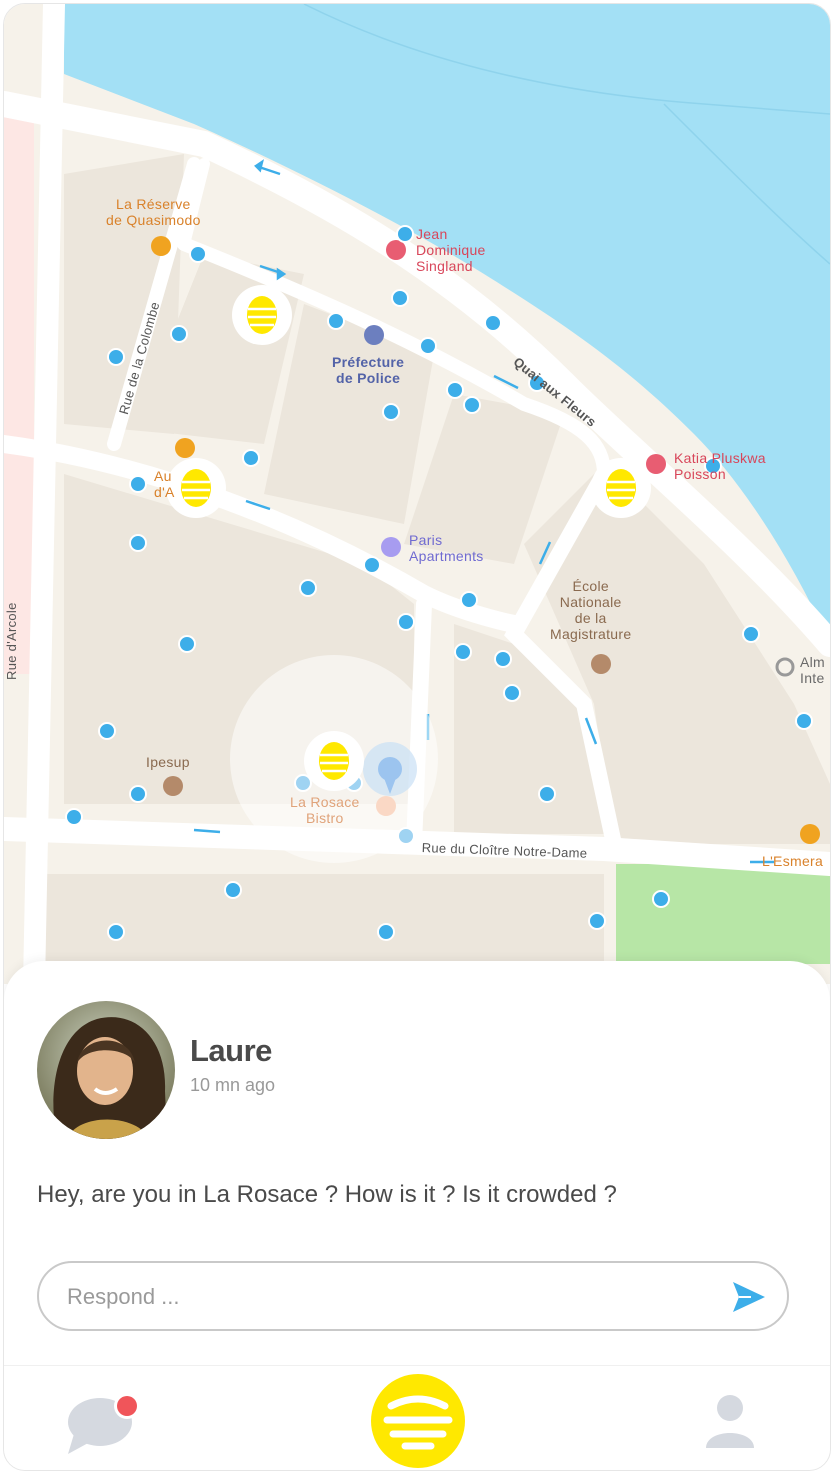 This screenshot has width=832, height=1472. Describe the element at coordinates (730, 1420) in the screenshot. I see `user-icon` at that location.